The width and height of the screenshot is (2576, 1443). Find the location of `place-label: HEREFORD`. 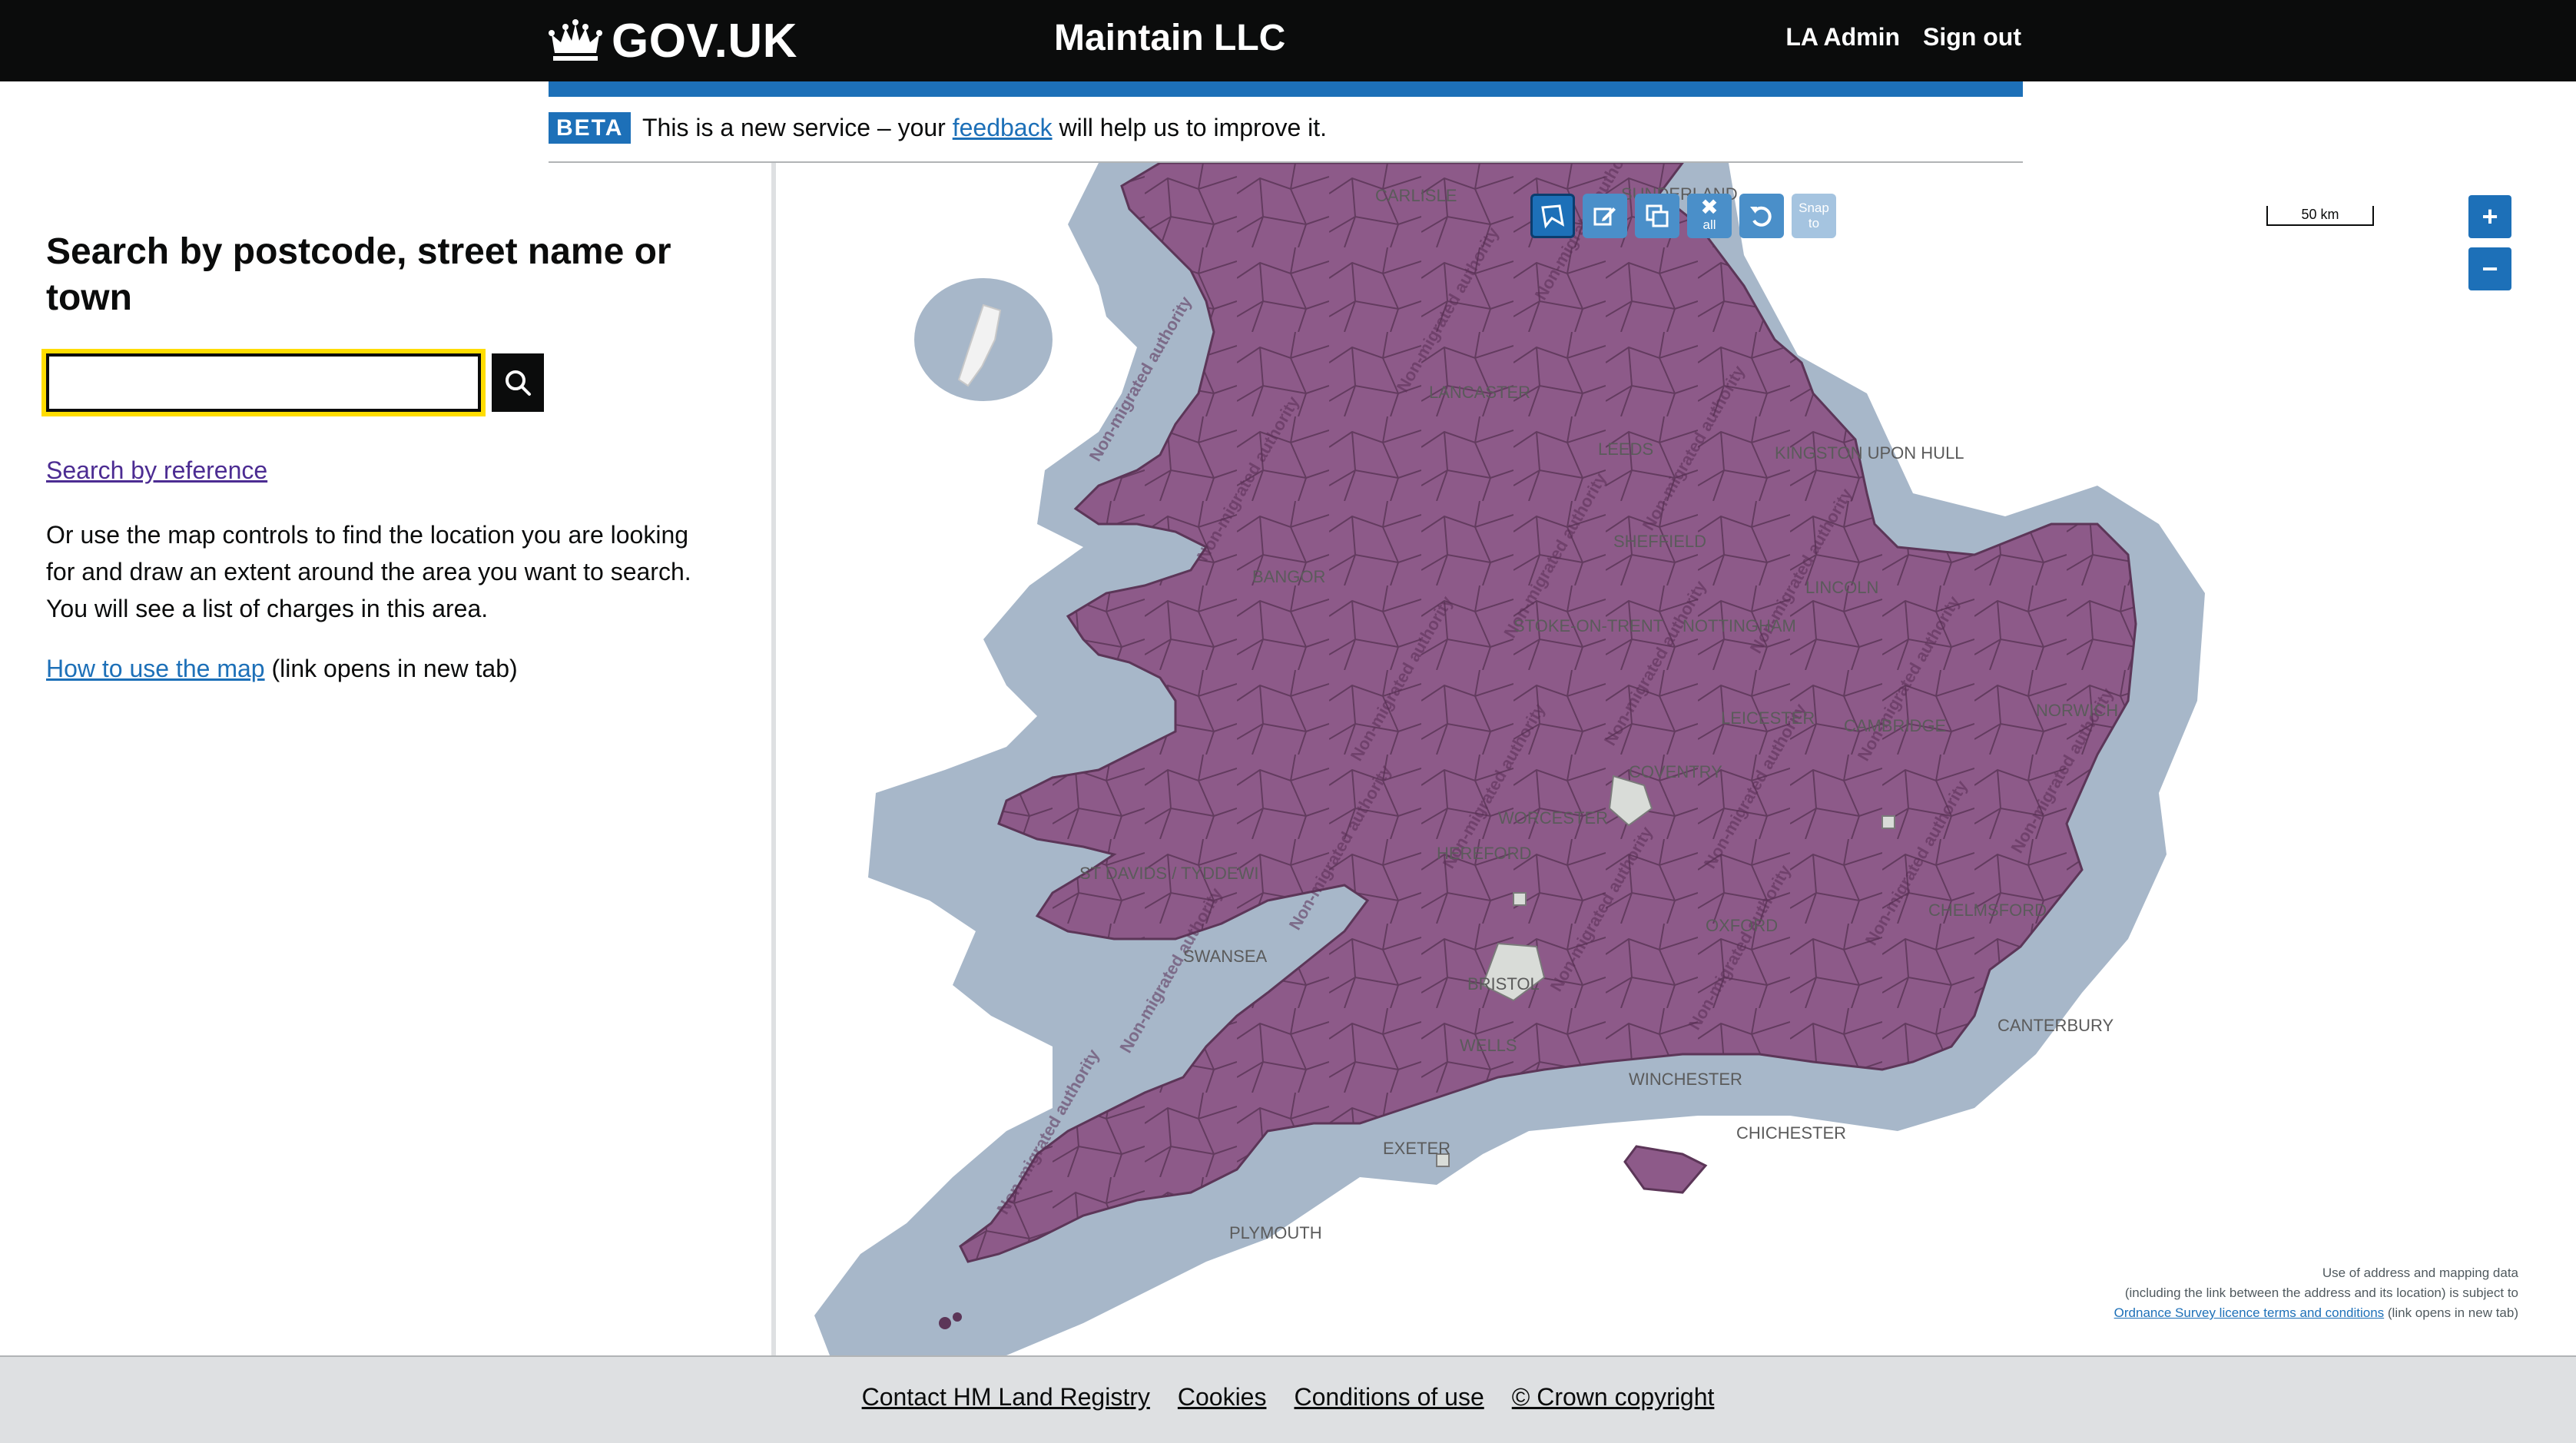

place-label: HEREFORD is located at coordinates (1484, 854).